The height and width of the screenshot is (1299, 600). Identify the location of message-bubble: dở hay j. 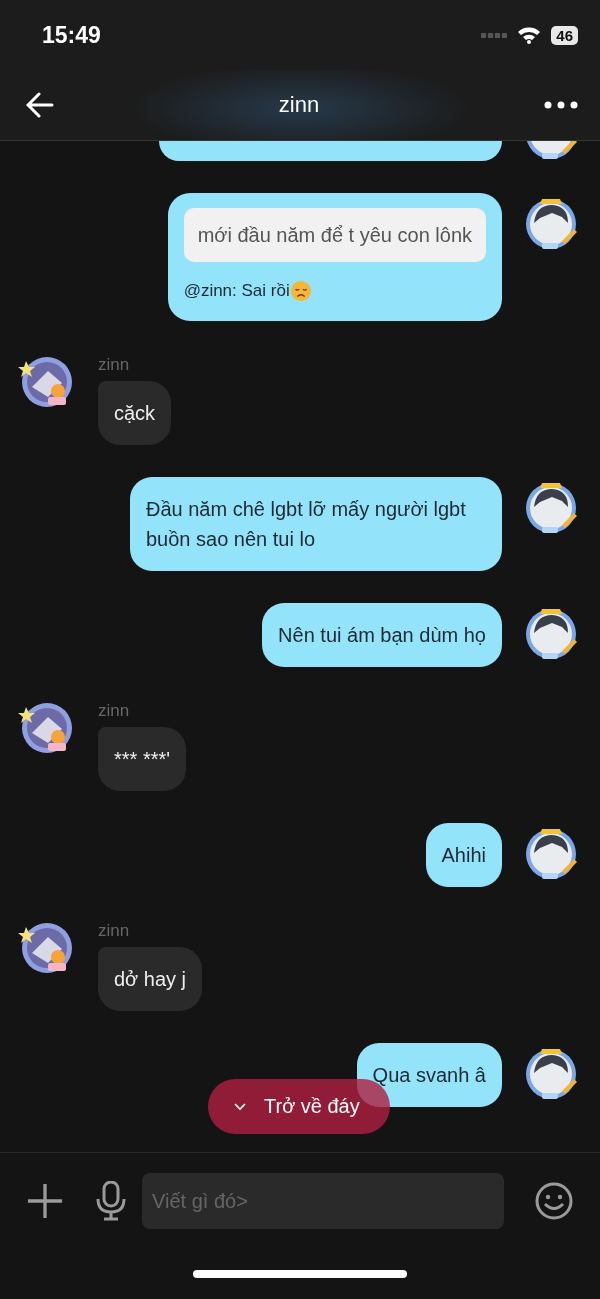
(150, 979).